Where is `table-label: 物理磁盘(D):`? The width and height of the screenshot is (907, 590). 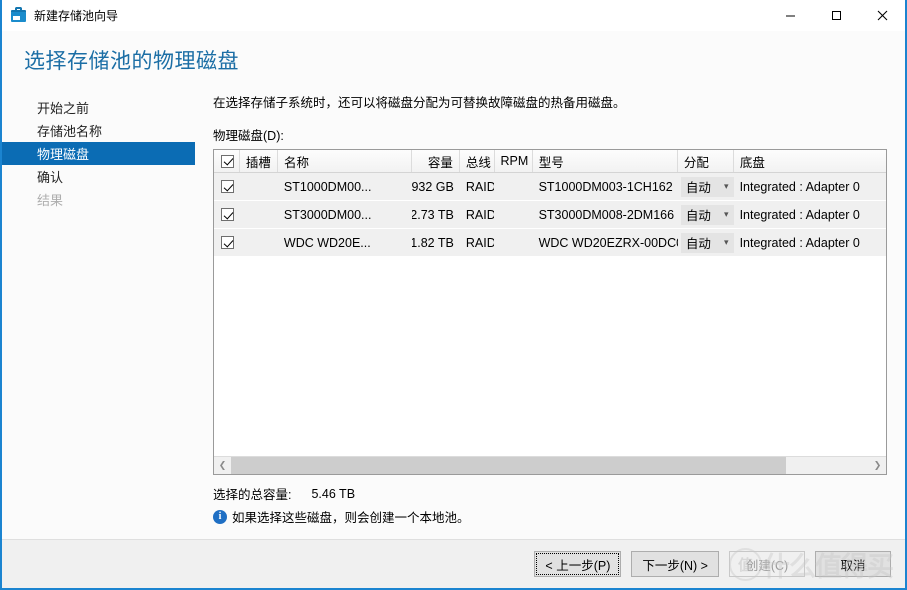
table-label: 物理磁盘(D): is located at coordinates (248, 136).